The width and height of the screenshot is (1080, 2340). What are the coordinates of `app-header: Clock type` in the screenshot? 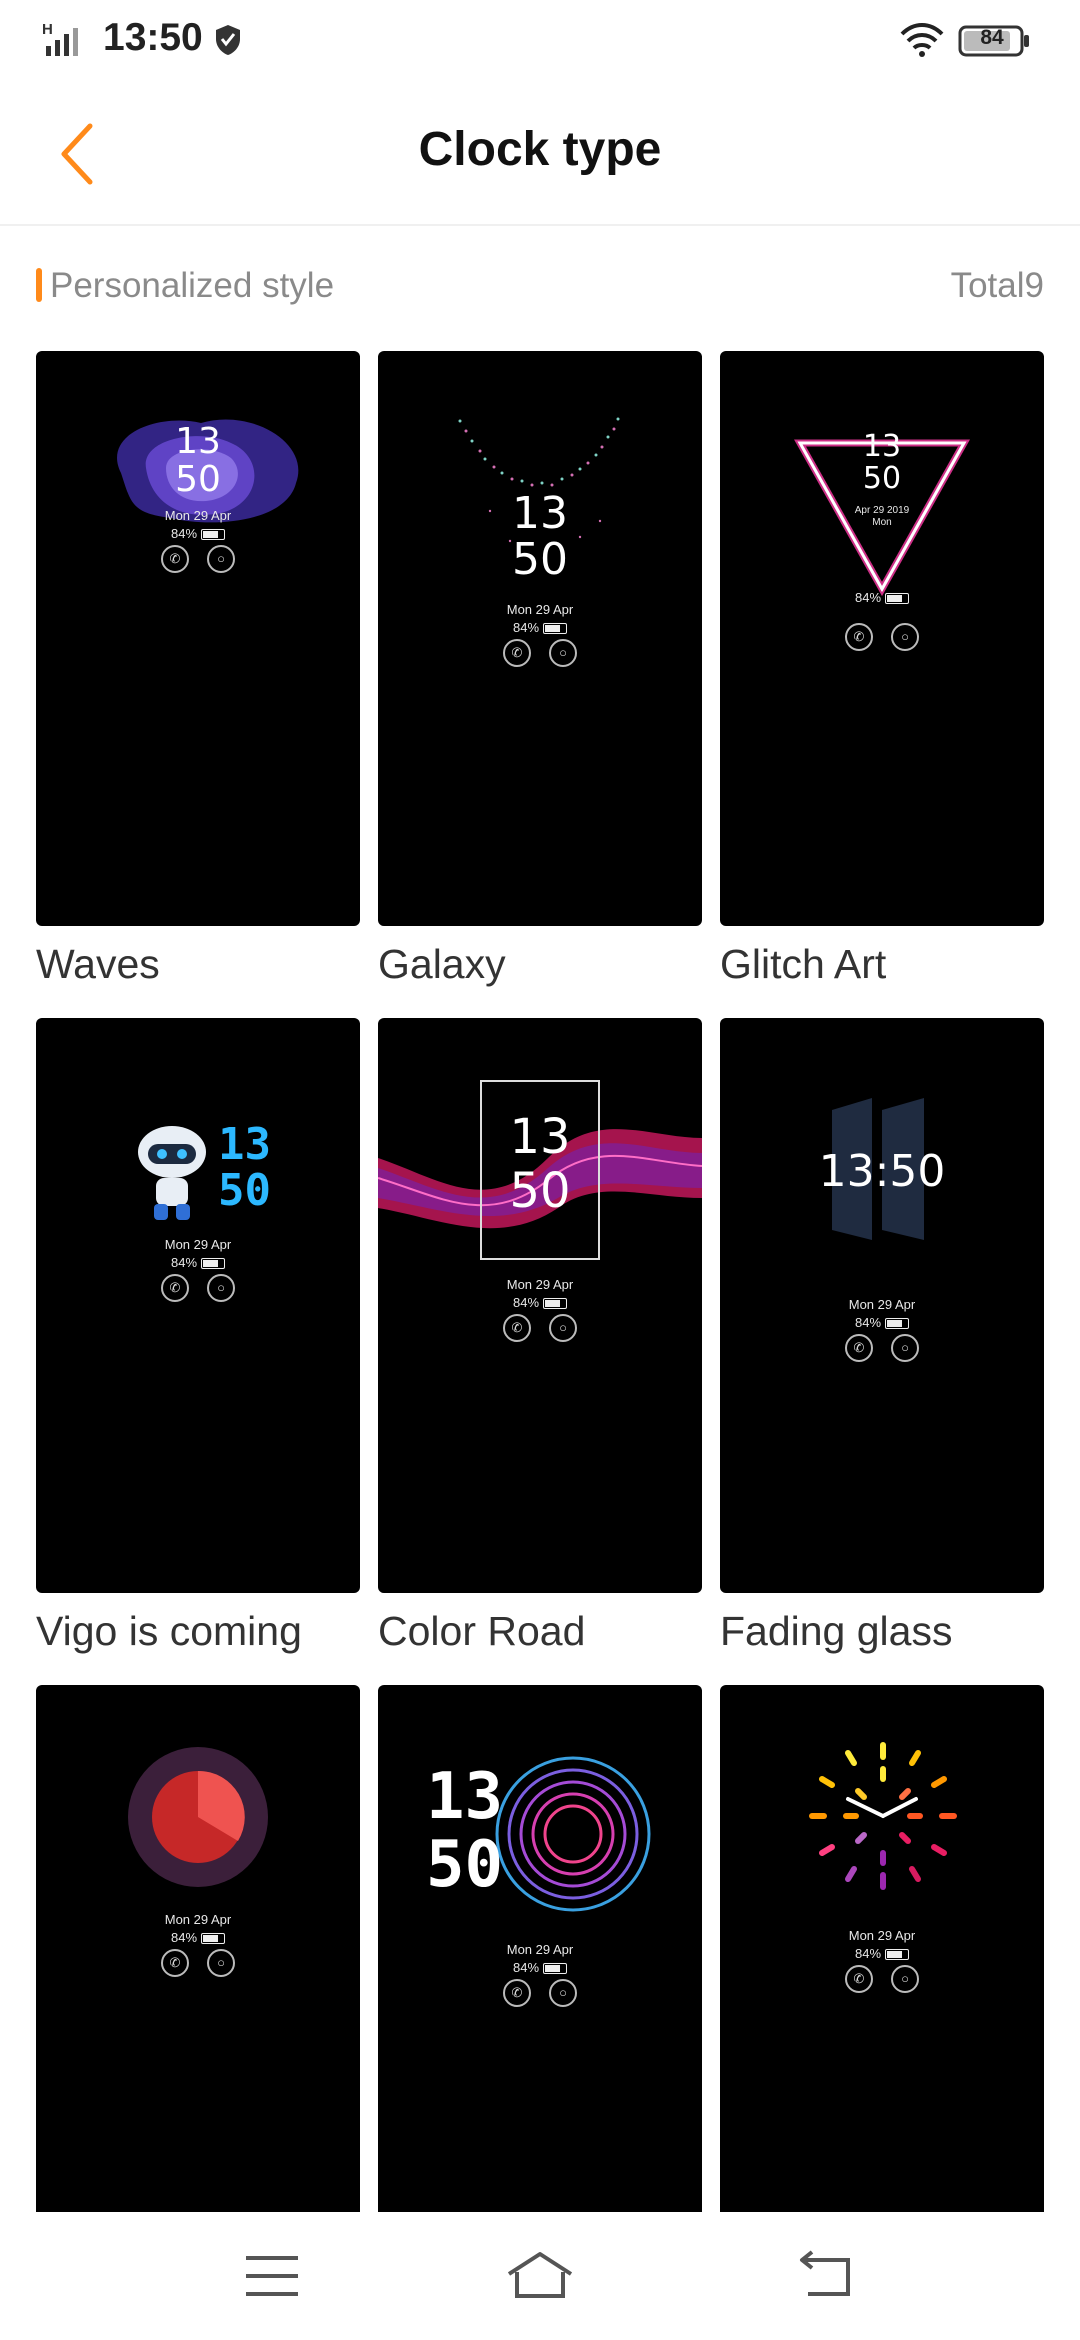 It's located at (540, 155).